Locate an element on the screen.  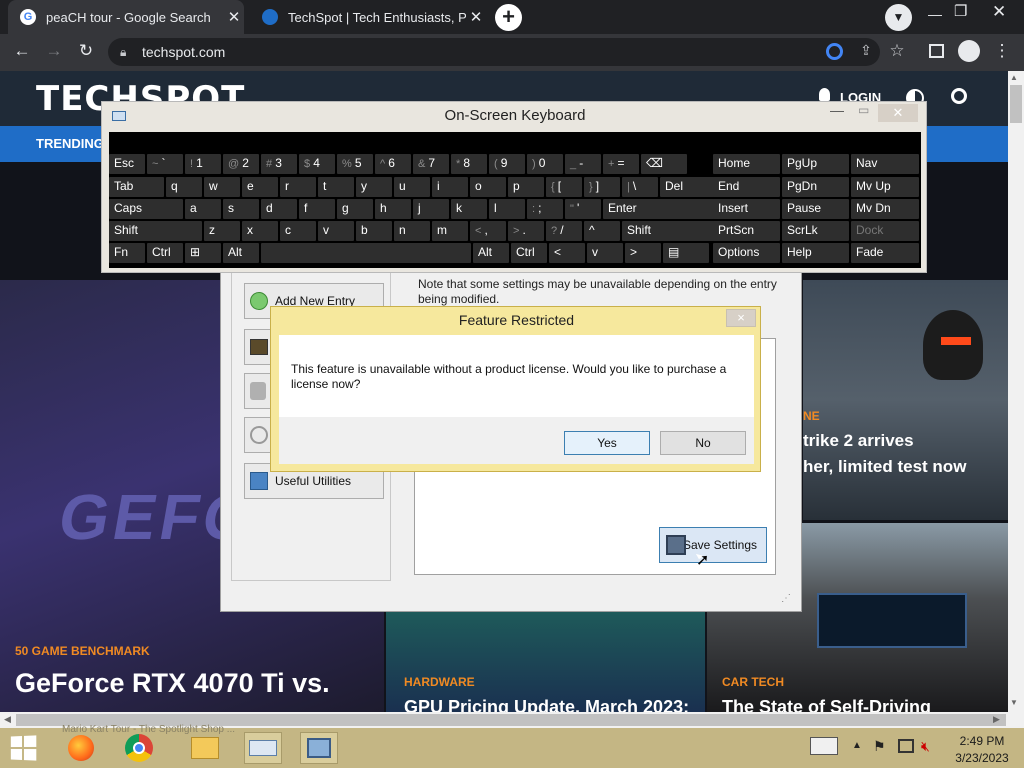
back-icon: ← is located at coordinates (22, 51).